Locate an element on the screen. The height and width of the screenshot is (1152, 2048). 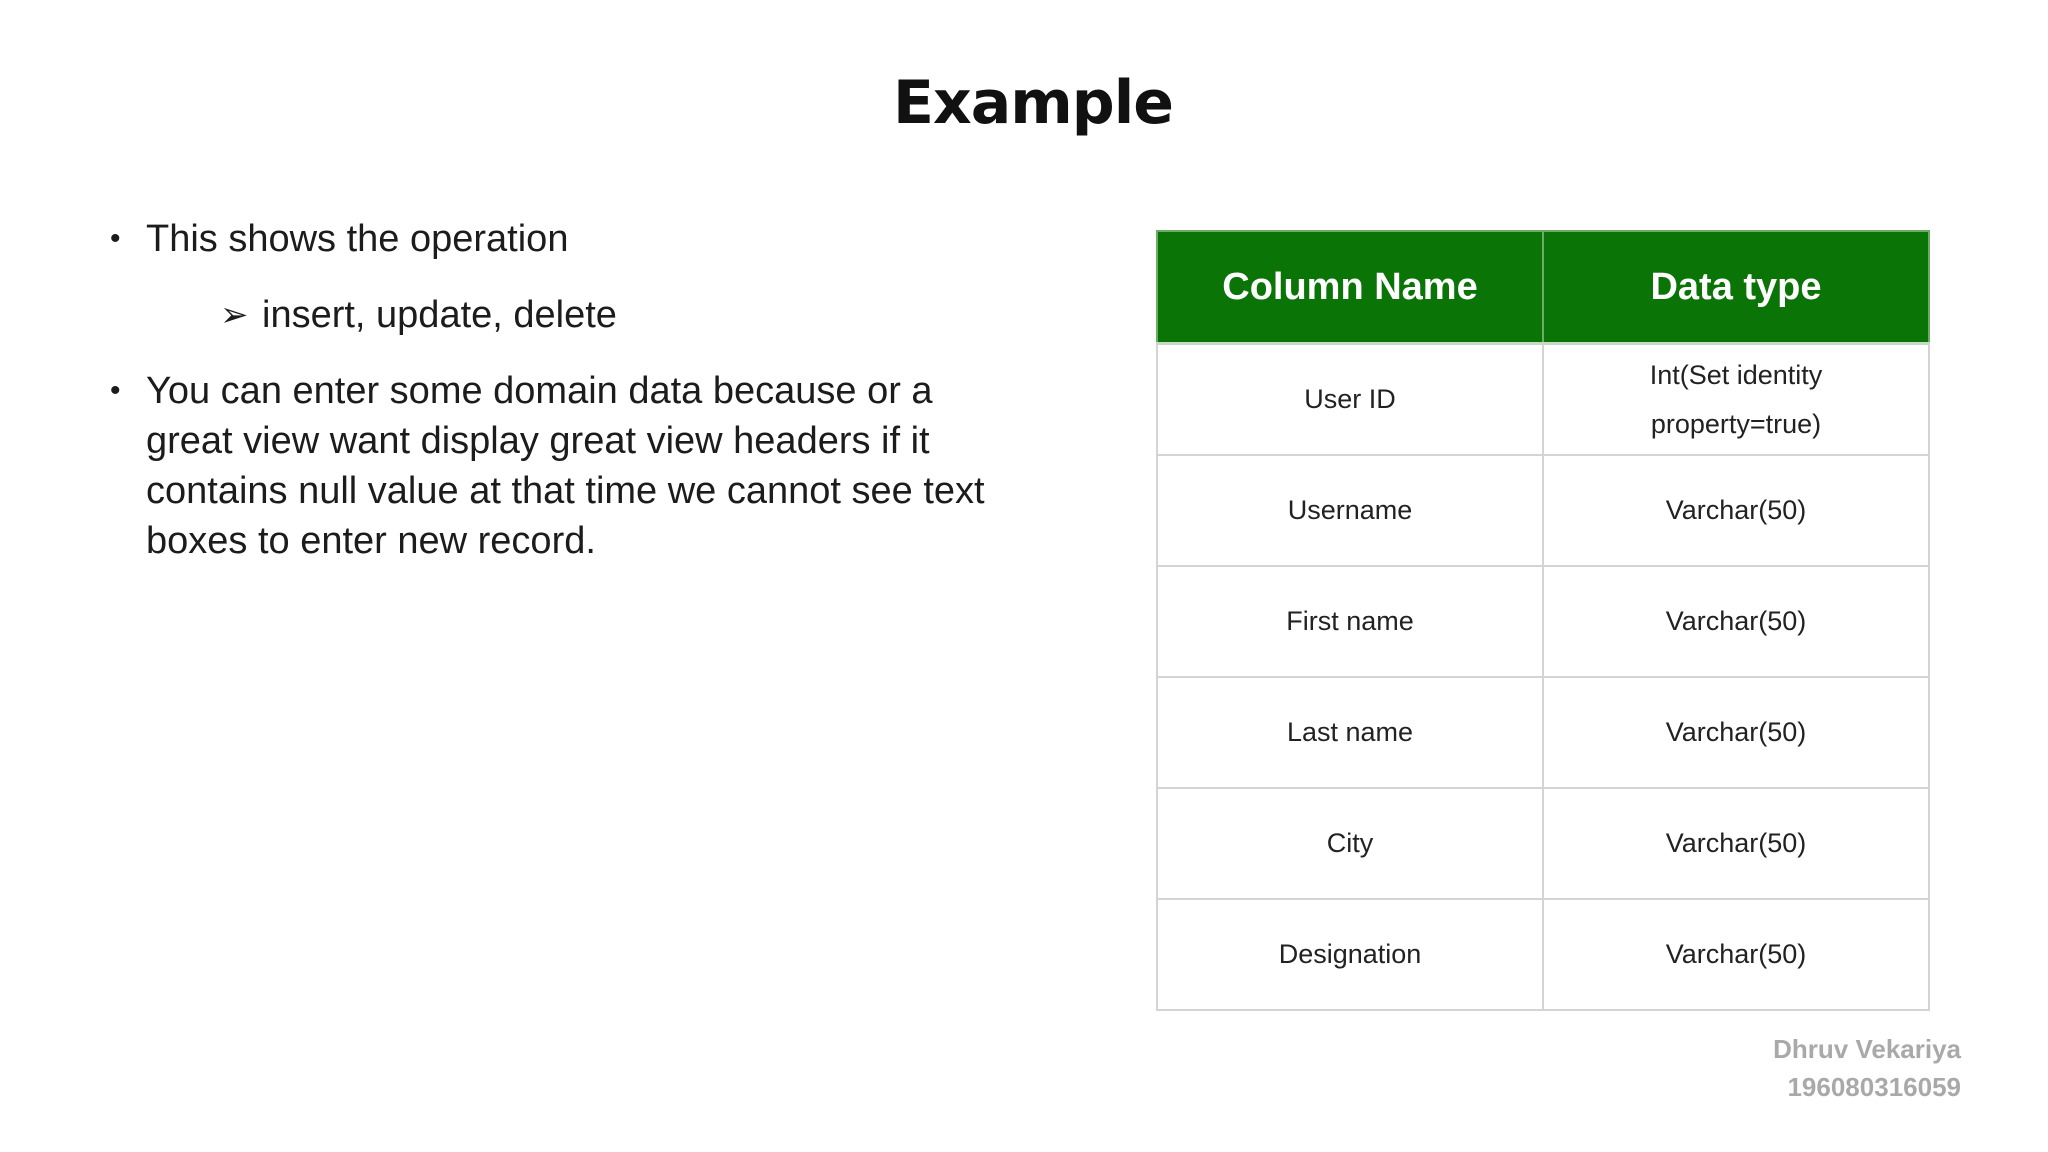
table-row: Last name Varchar(50) is located at coordinates (1543, 732).